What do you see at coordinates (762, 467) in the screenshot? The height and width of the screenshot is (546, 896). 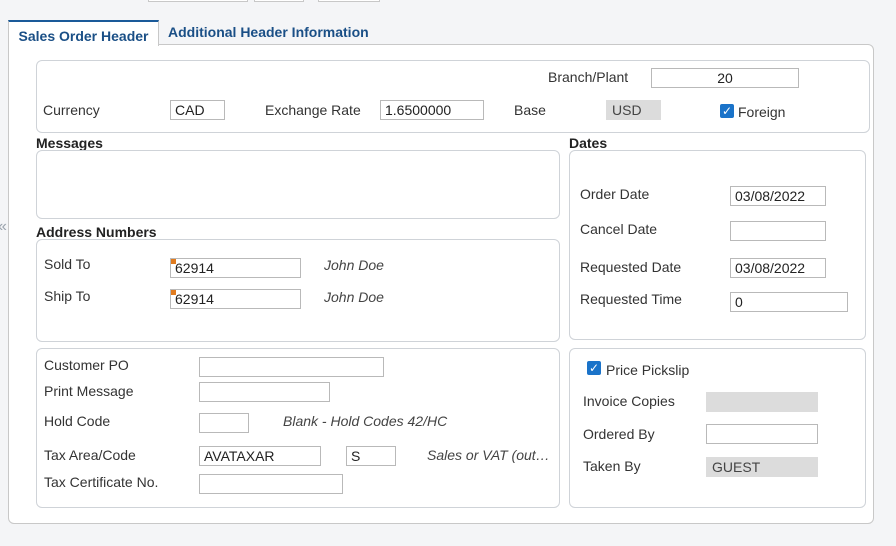 I see `taken-by-value: GUEST` at bounding box center [762, 467].